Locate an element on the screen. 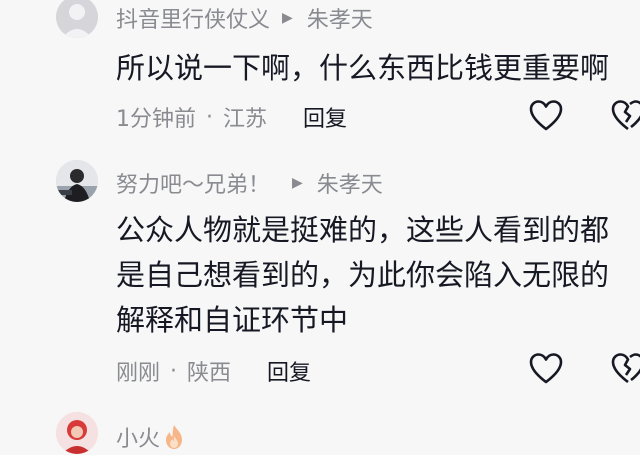 The image size is (640, 455). flame-emoji-icon is located at coordinates (174, 437).